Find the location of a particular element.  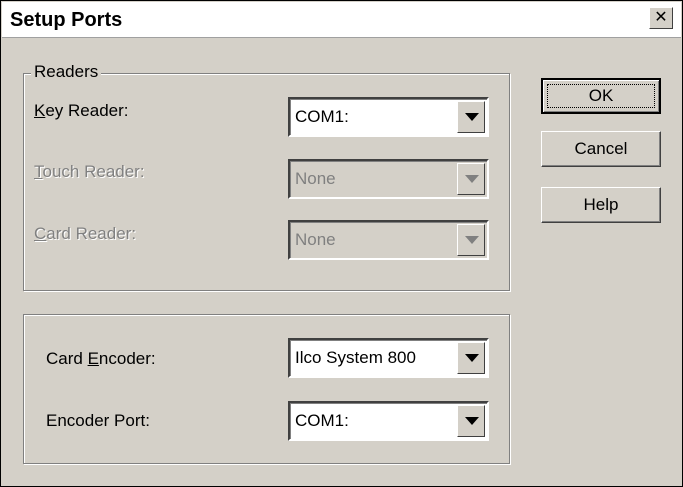

title-bar: Setup Ports ✕ is located at coordinates (341, 20).